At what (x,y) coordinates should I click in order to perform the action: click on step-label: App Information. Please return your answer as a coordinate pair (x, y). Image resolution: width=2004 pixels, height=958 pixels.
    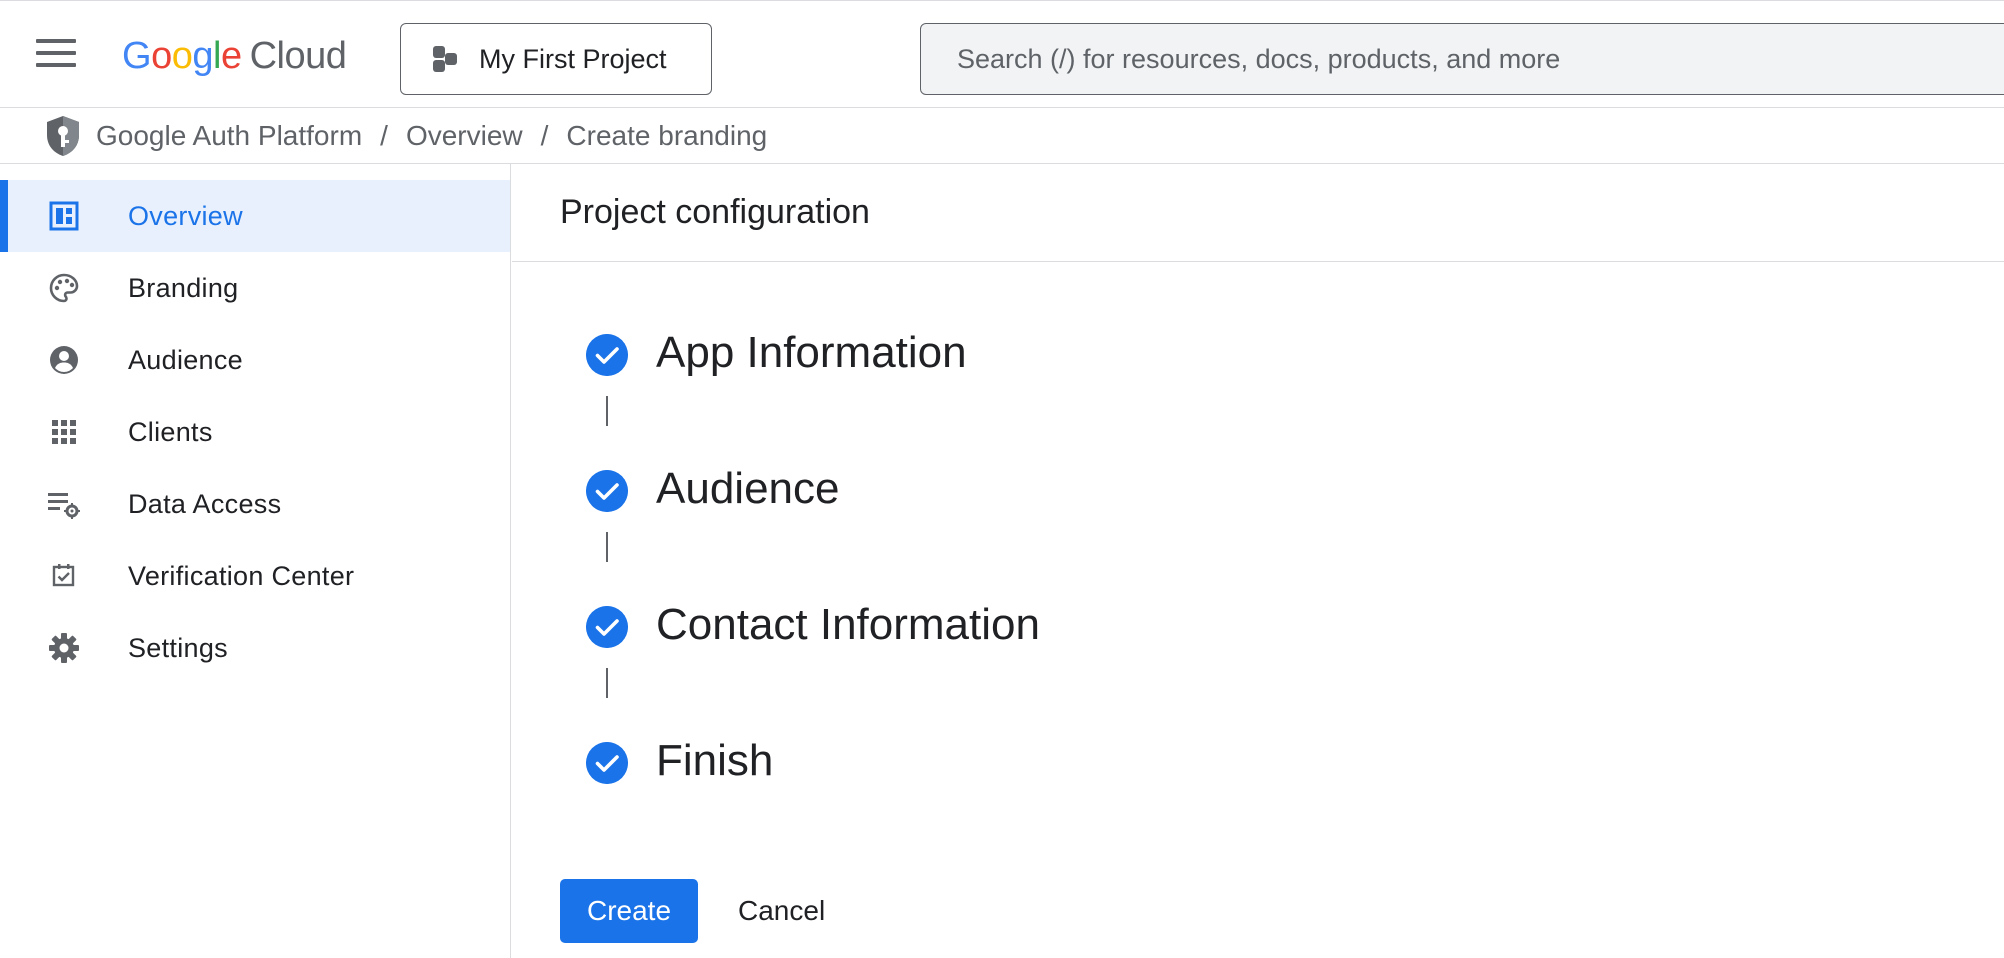
    Looking at the image, I should click on (811, 352).